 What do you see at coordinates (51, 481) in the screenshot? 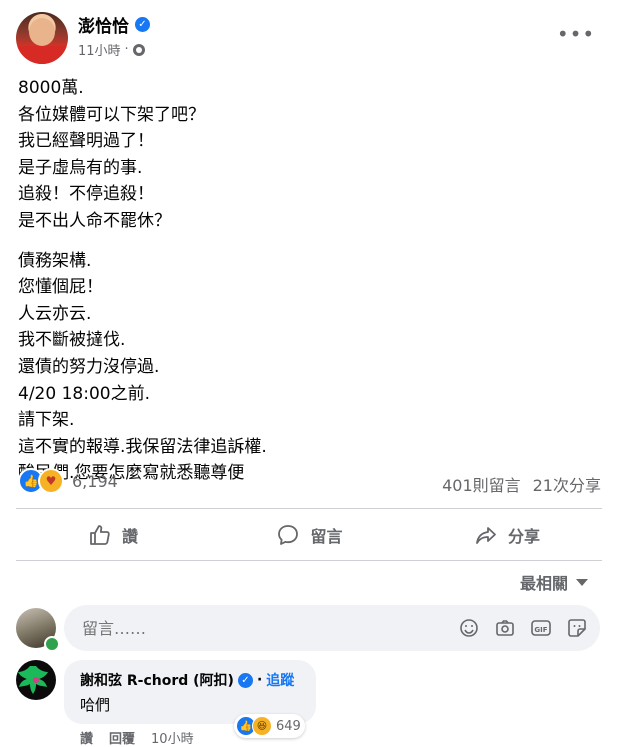
I see `care-reaction-icon: ♥` at bounding box center [51, 481].